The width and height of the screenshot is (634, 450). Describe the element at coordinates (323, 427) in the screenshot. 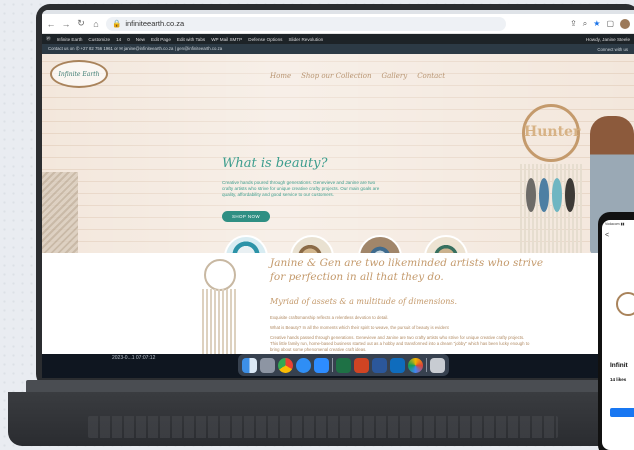

I see `keyboard` at that location.